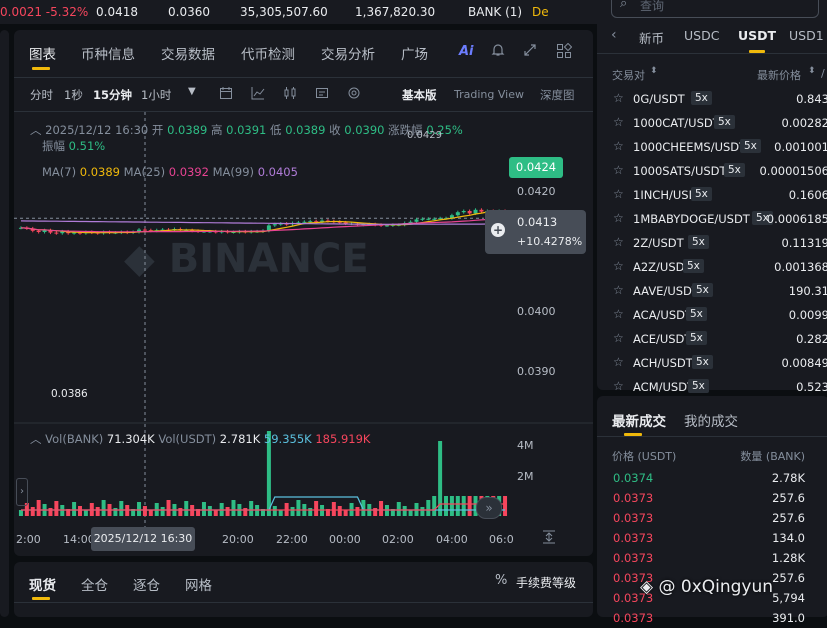  I want to click on scroll-left-icon: ›, so click(22, 492).